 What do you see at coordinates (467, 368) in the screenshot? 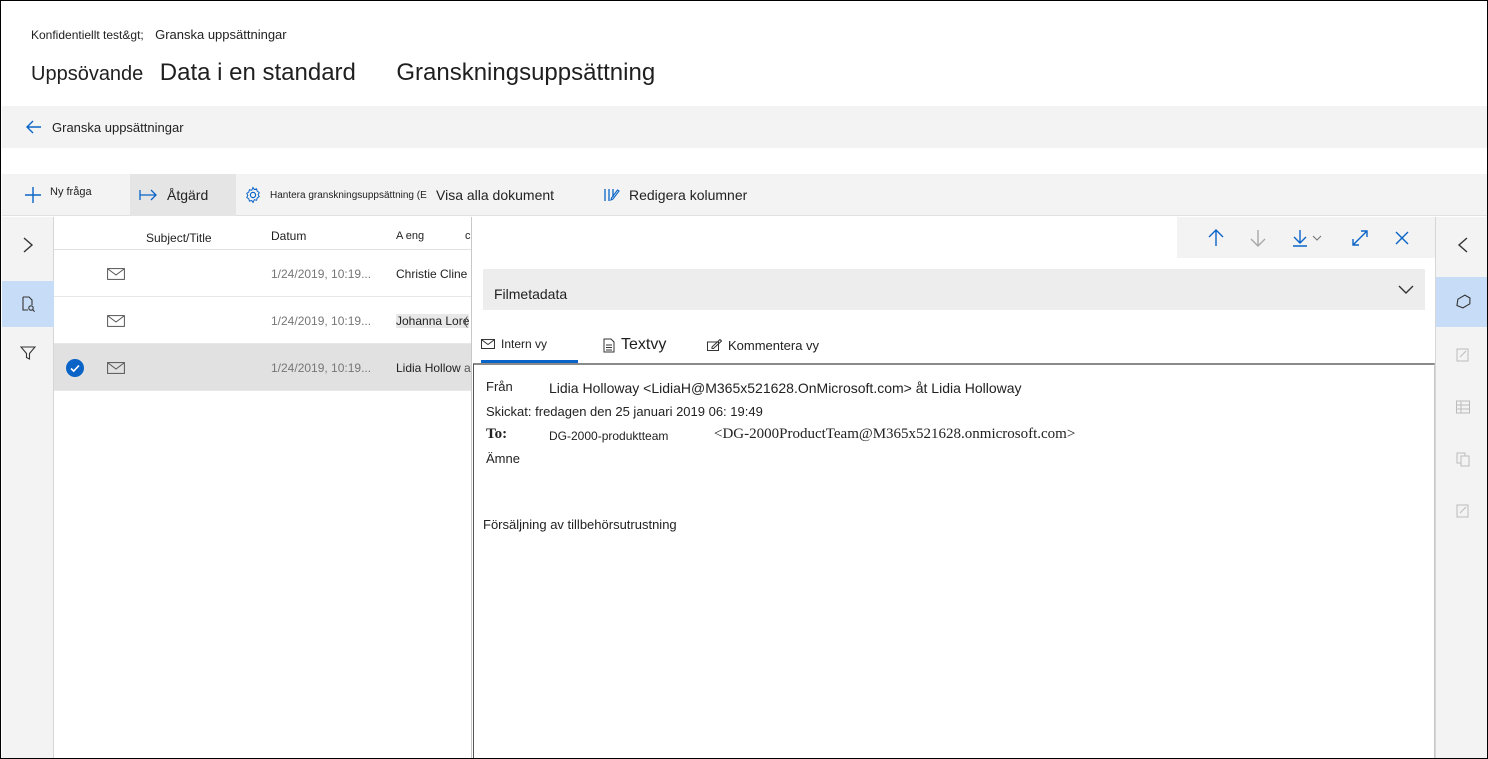
I see `row-extra: a` at bounding box center [467, 368].